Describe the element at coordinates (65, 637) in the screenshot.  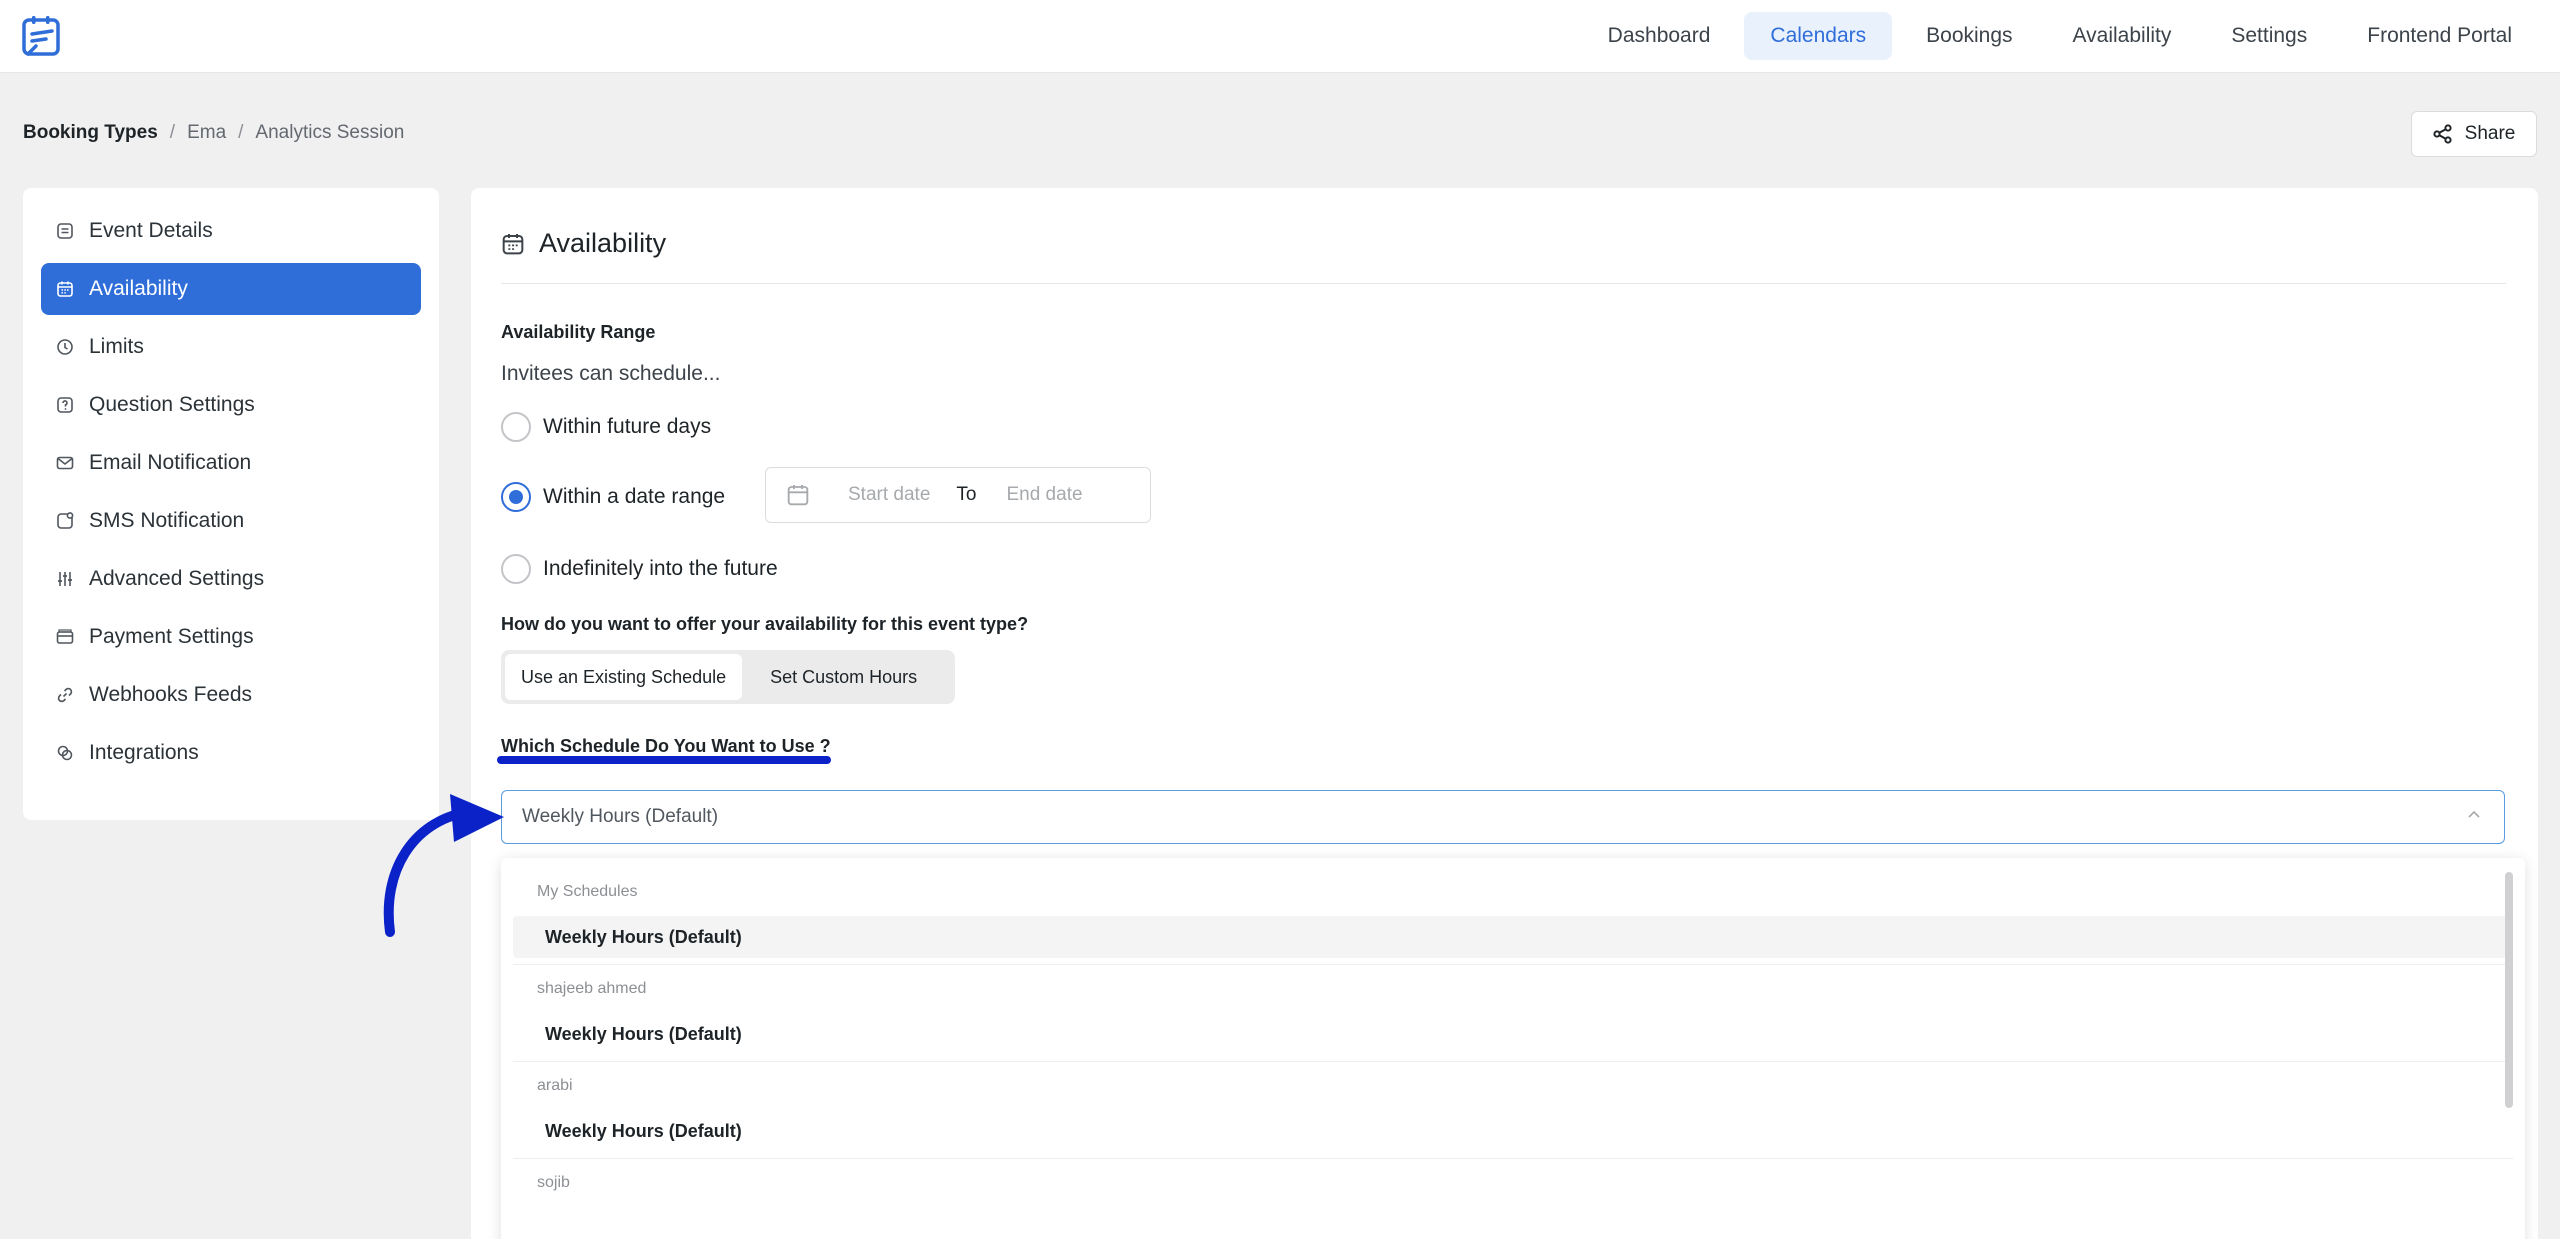
I see `payment-icon` at that location.